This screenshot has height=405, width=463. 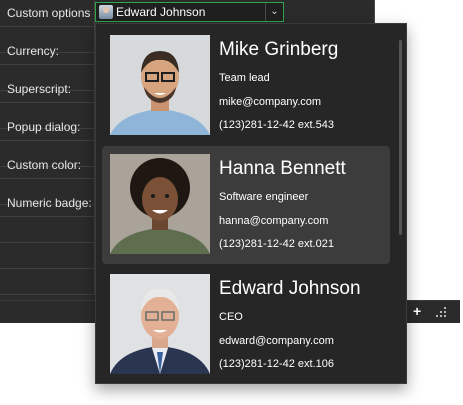 I want to click on contact-phone: (123)281-12-42 ext.106, so click(x=276, y=364).